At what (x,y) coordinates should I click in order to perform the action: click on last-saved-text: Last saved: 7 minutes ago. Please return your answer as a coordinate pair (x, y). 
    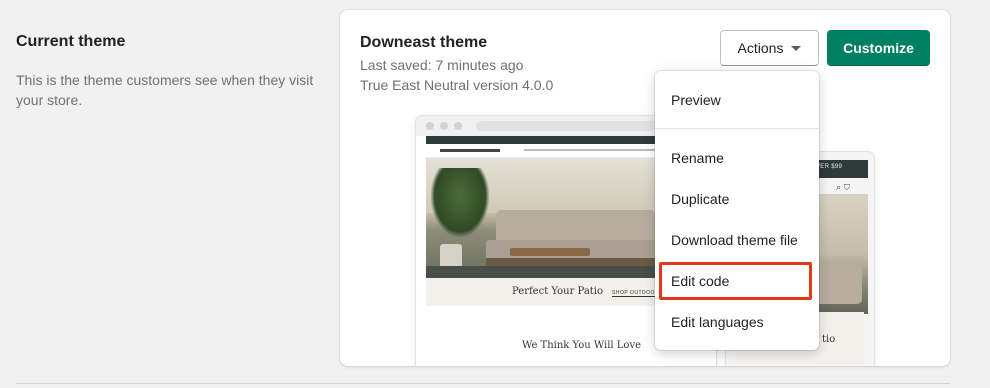
    Looking at the image, I should click on (442, 65).